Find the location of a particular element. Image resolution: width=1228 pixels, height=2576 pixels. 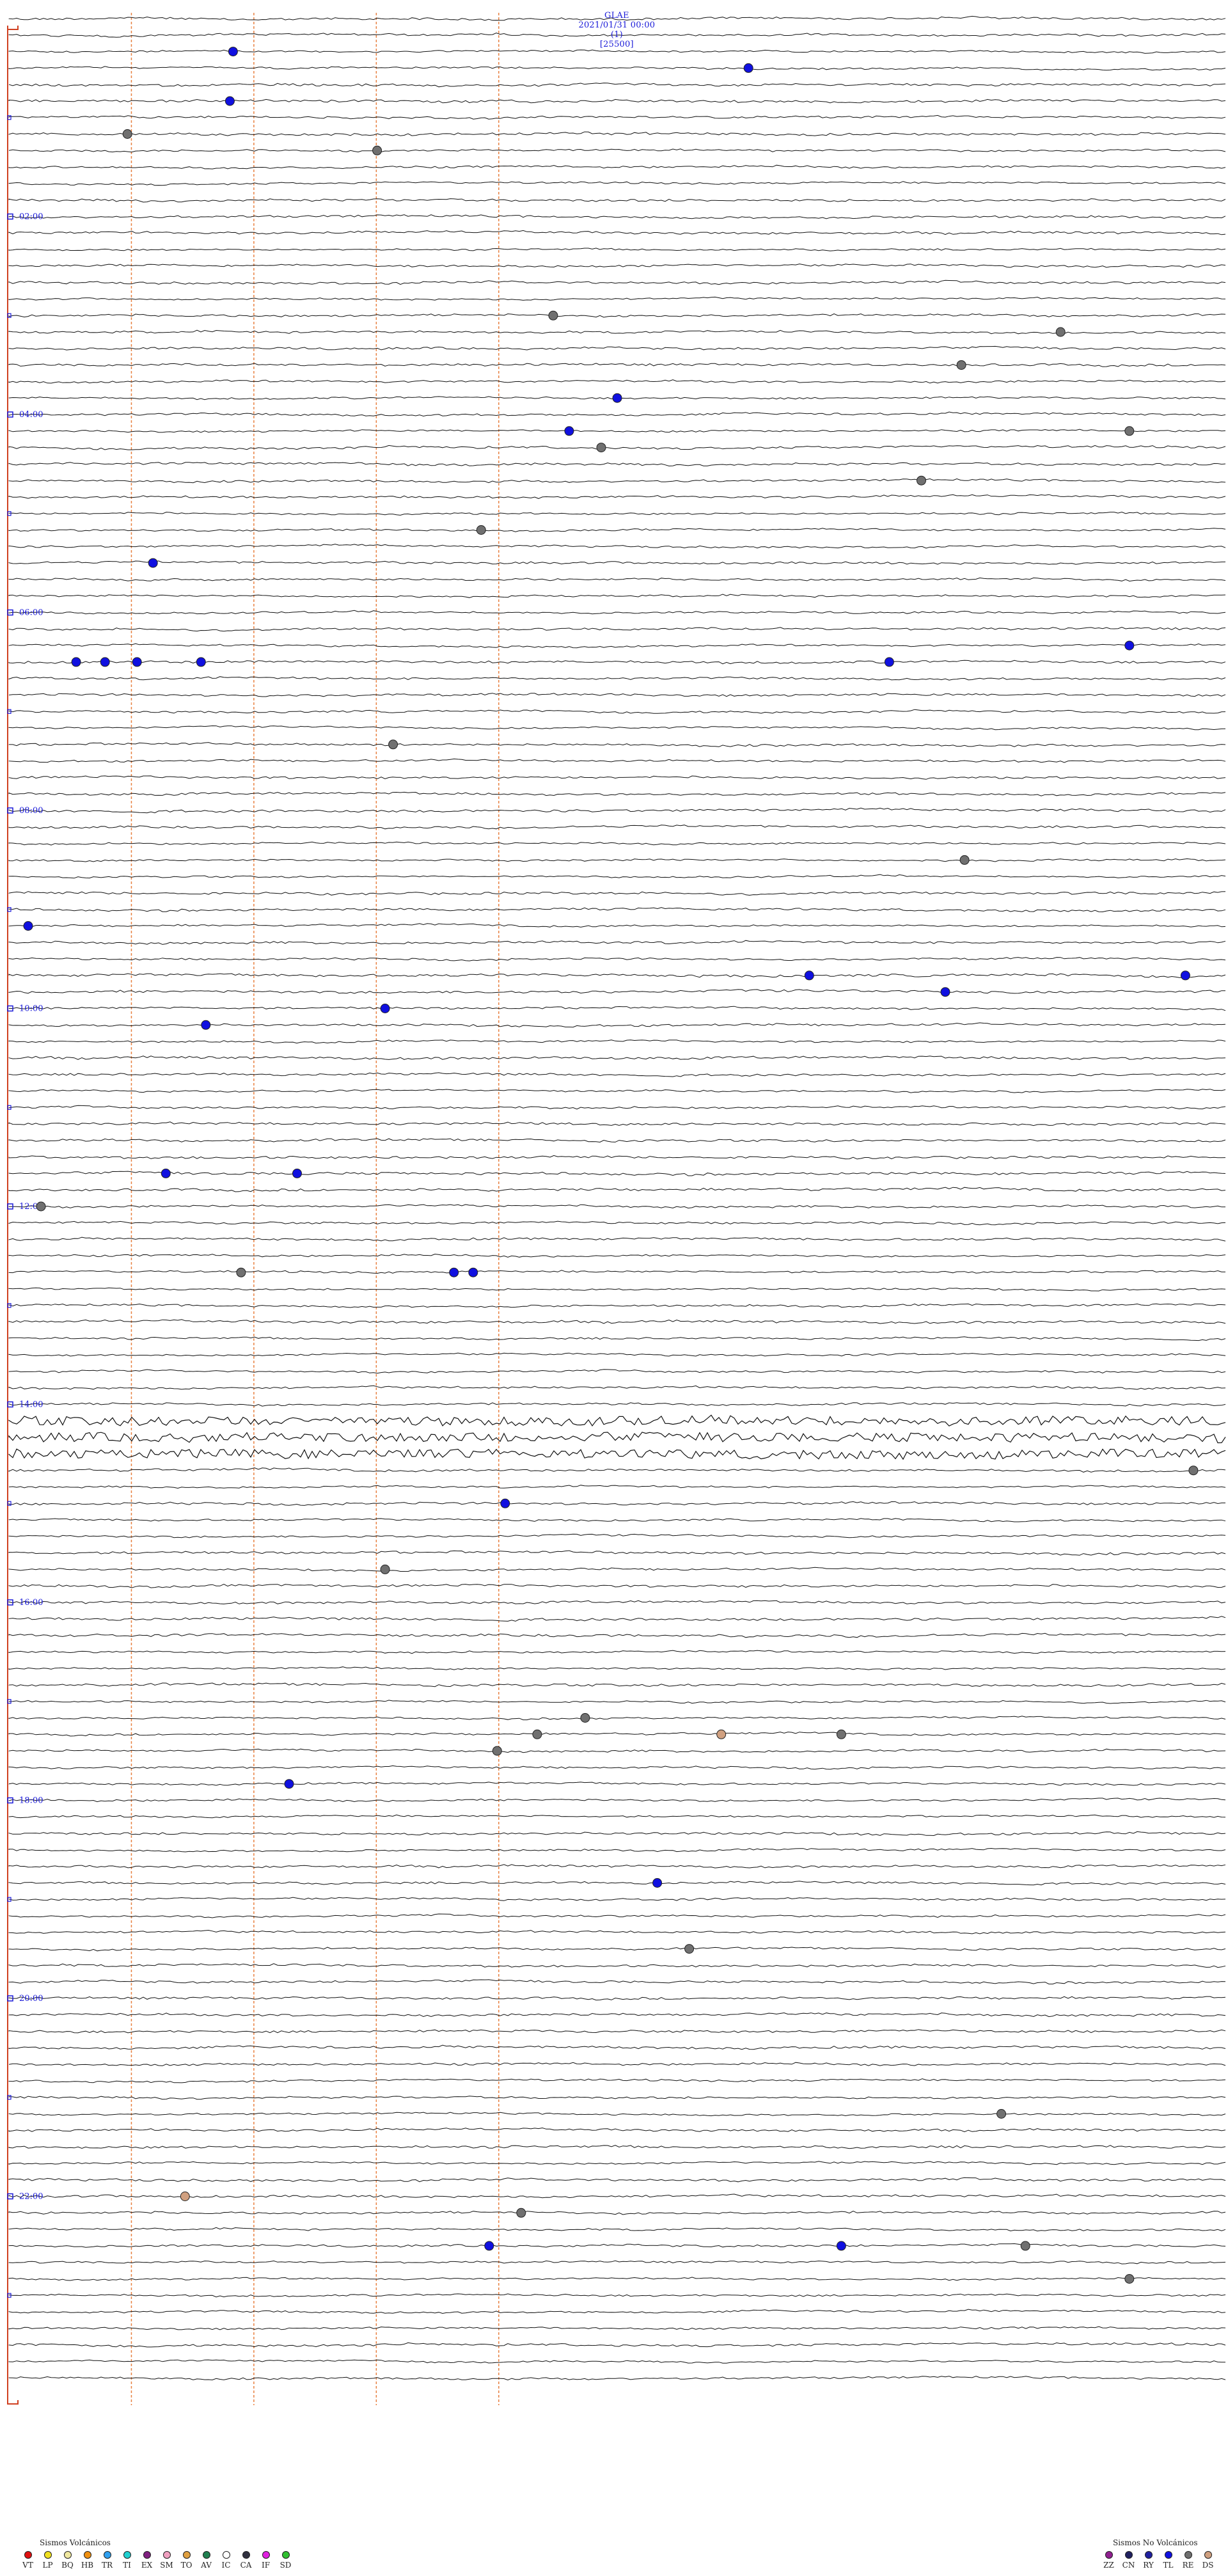

legend-volcanic: VT LP BQ HB TR TI EX SM TO AV IC CA IF SD is located at coordinates (156, 2560).